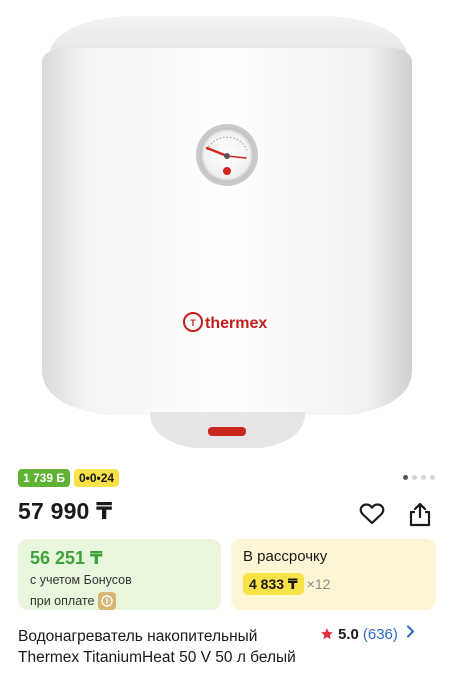  I want to click on chevron-right-icon, so click(410, 634).